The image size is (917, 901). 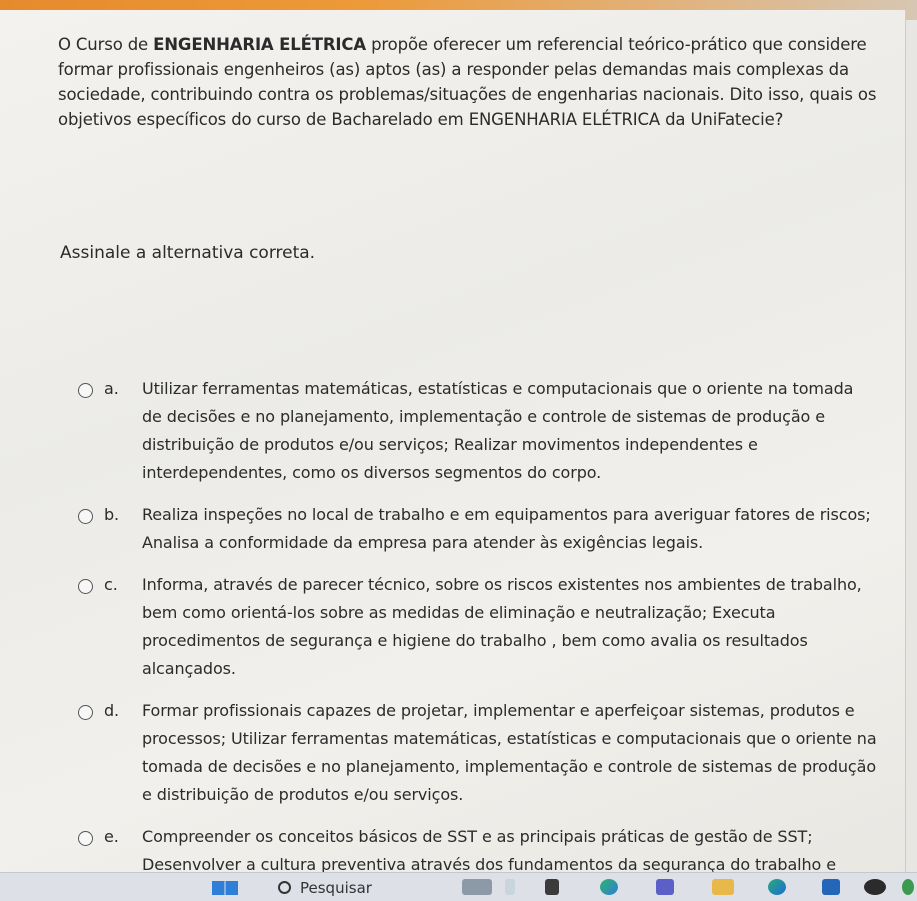 I want to click on option-letter: d., so click(x=112, y=710).